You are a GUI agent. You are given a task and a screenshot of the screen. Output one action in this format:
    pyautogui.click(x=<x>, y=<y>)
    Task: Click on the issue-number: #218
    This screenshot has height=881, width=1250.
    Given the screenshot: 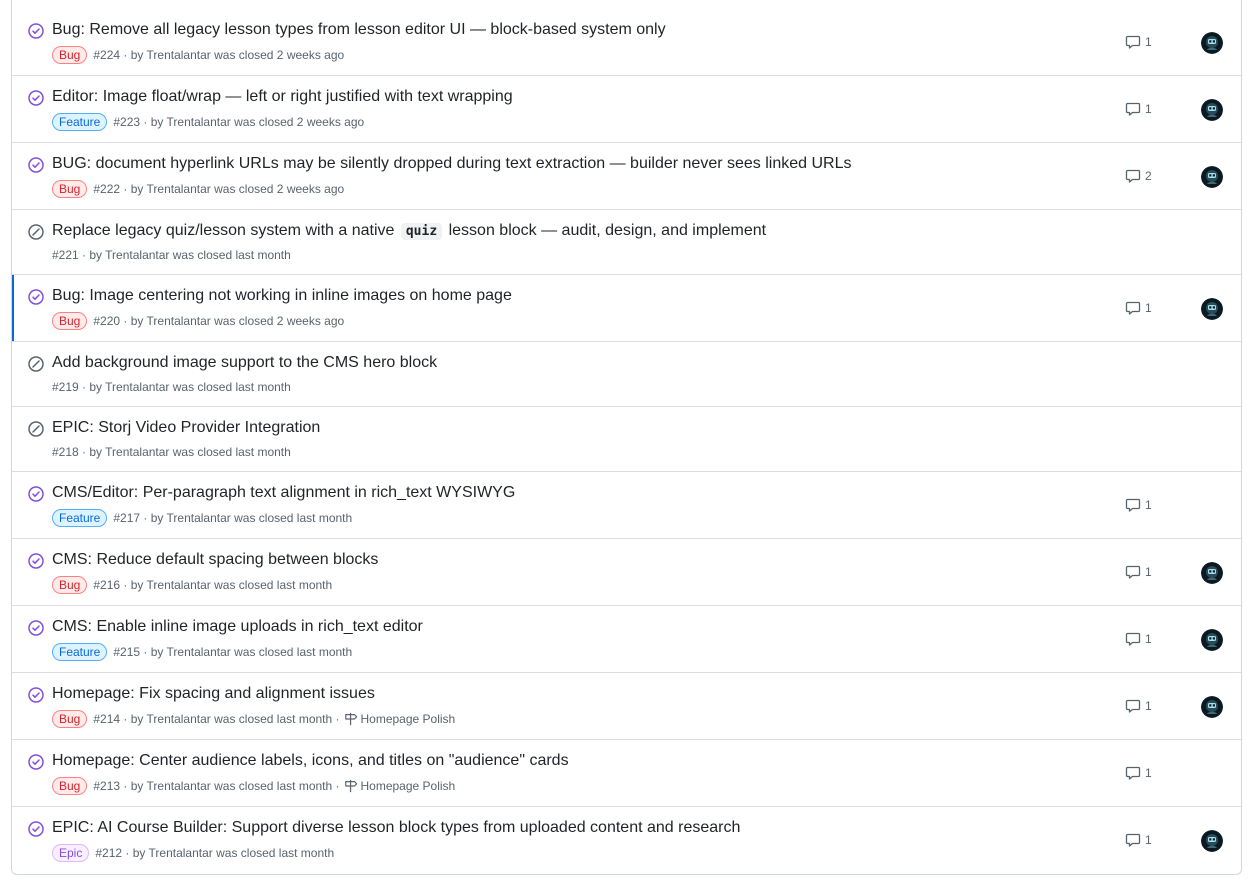 What is the action you would take?
    pyautogui.click(x=65, y=452)
    